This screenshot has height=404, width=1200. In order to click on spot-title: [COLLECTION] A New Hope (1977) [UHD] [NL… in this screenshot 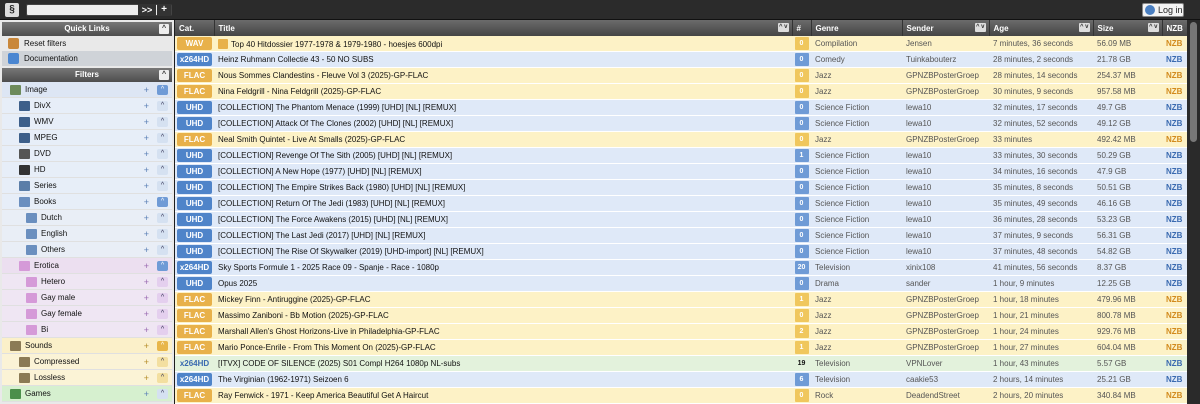, I will do `click(320, 171)`.